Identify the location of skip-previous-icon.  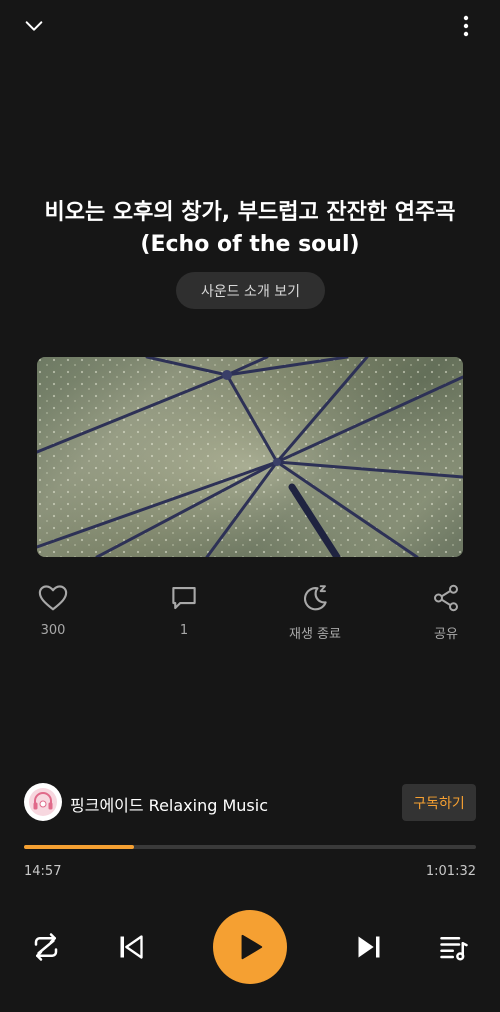
(131, 947).